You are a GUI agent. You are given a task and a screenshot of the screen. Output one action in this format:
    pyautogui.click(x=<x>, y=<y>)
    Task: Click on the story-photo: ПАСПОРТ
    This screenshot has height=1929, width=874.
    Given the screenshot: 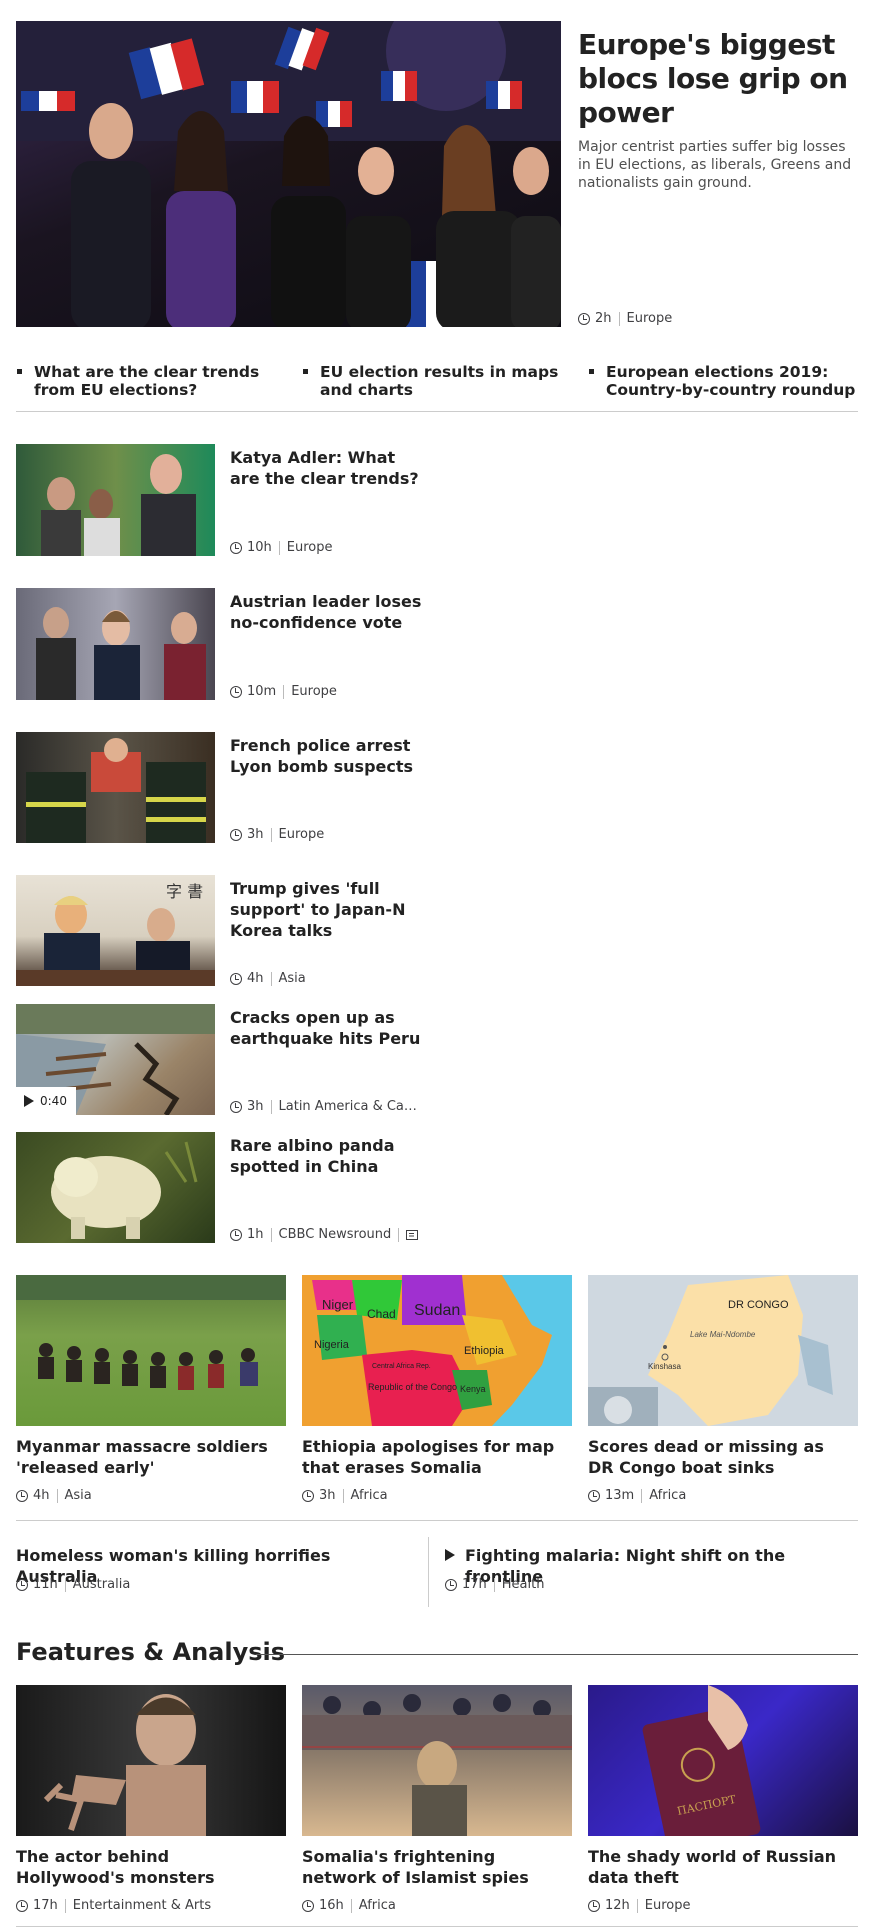 What is the action you would take?
    pyautogui.click(x=701, y=1760)
    